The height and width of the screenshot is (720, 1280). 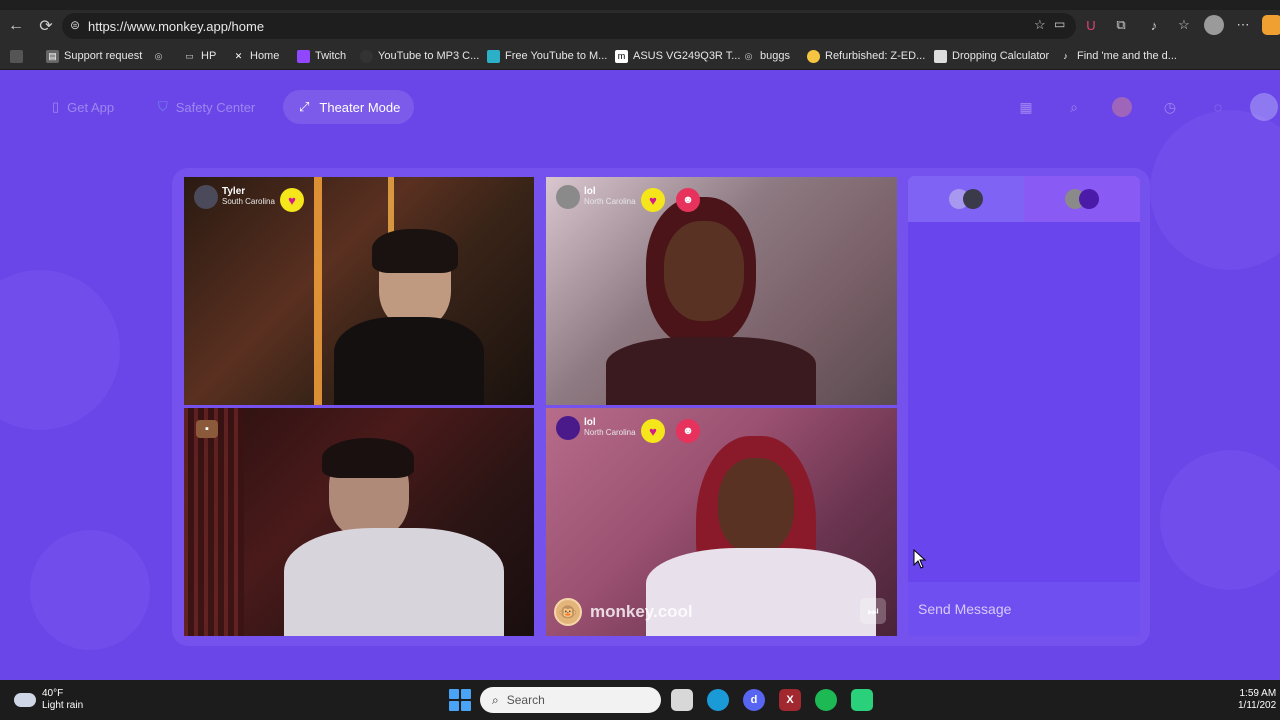 What do you see at coordinates (940, 56) in the screenshot?
I see `calculator-icon` at bounding box center [940, 56].